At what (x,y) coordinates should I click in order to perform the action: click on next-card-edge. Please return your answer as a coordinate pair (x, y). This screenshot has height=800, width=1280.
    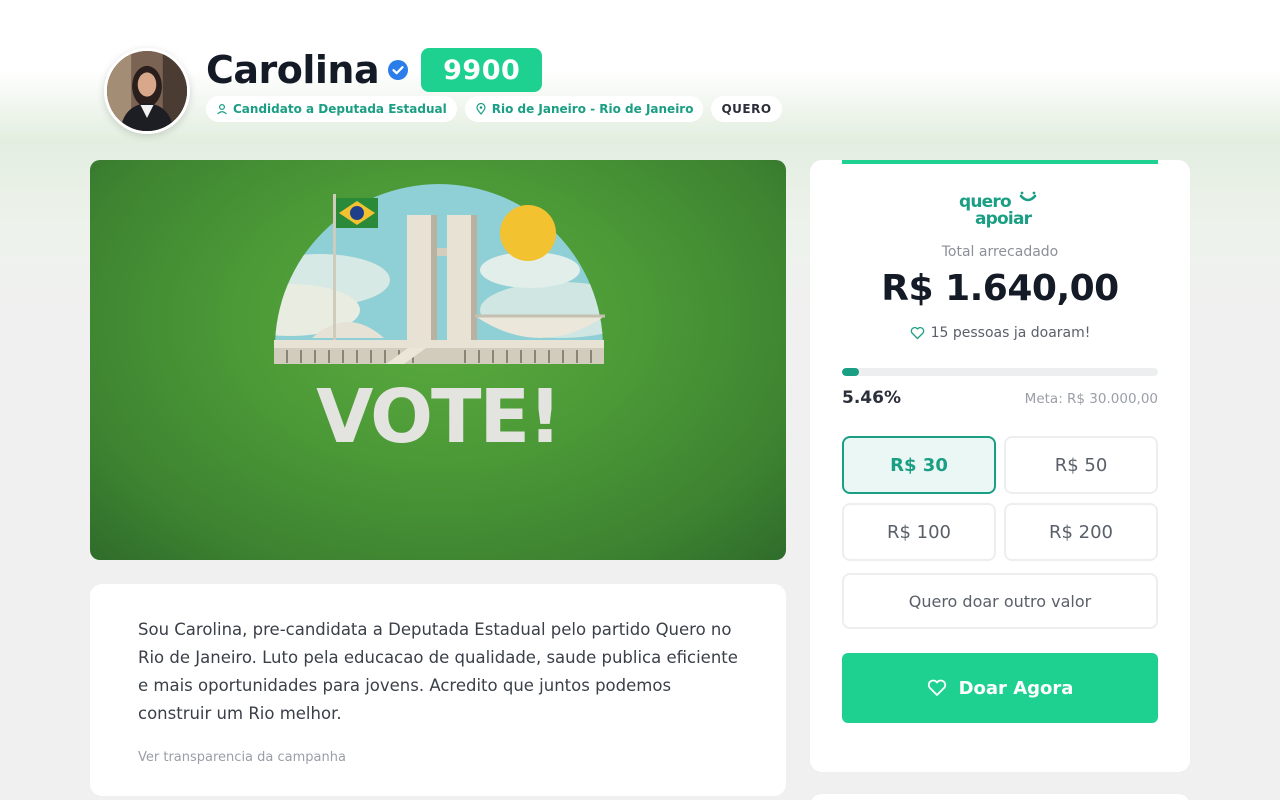
    Looking at the image, I should click on (1000, 797).